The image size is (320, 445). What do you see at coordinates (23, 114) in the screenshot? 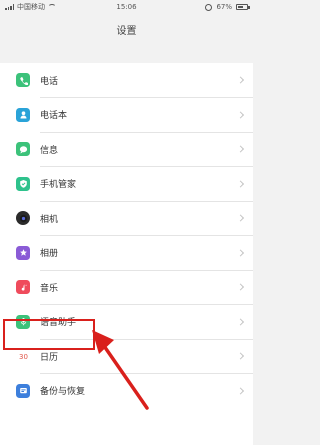
I see `contacts-icon` at bounding box center [23, 114].